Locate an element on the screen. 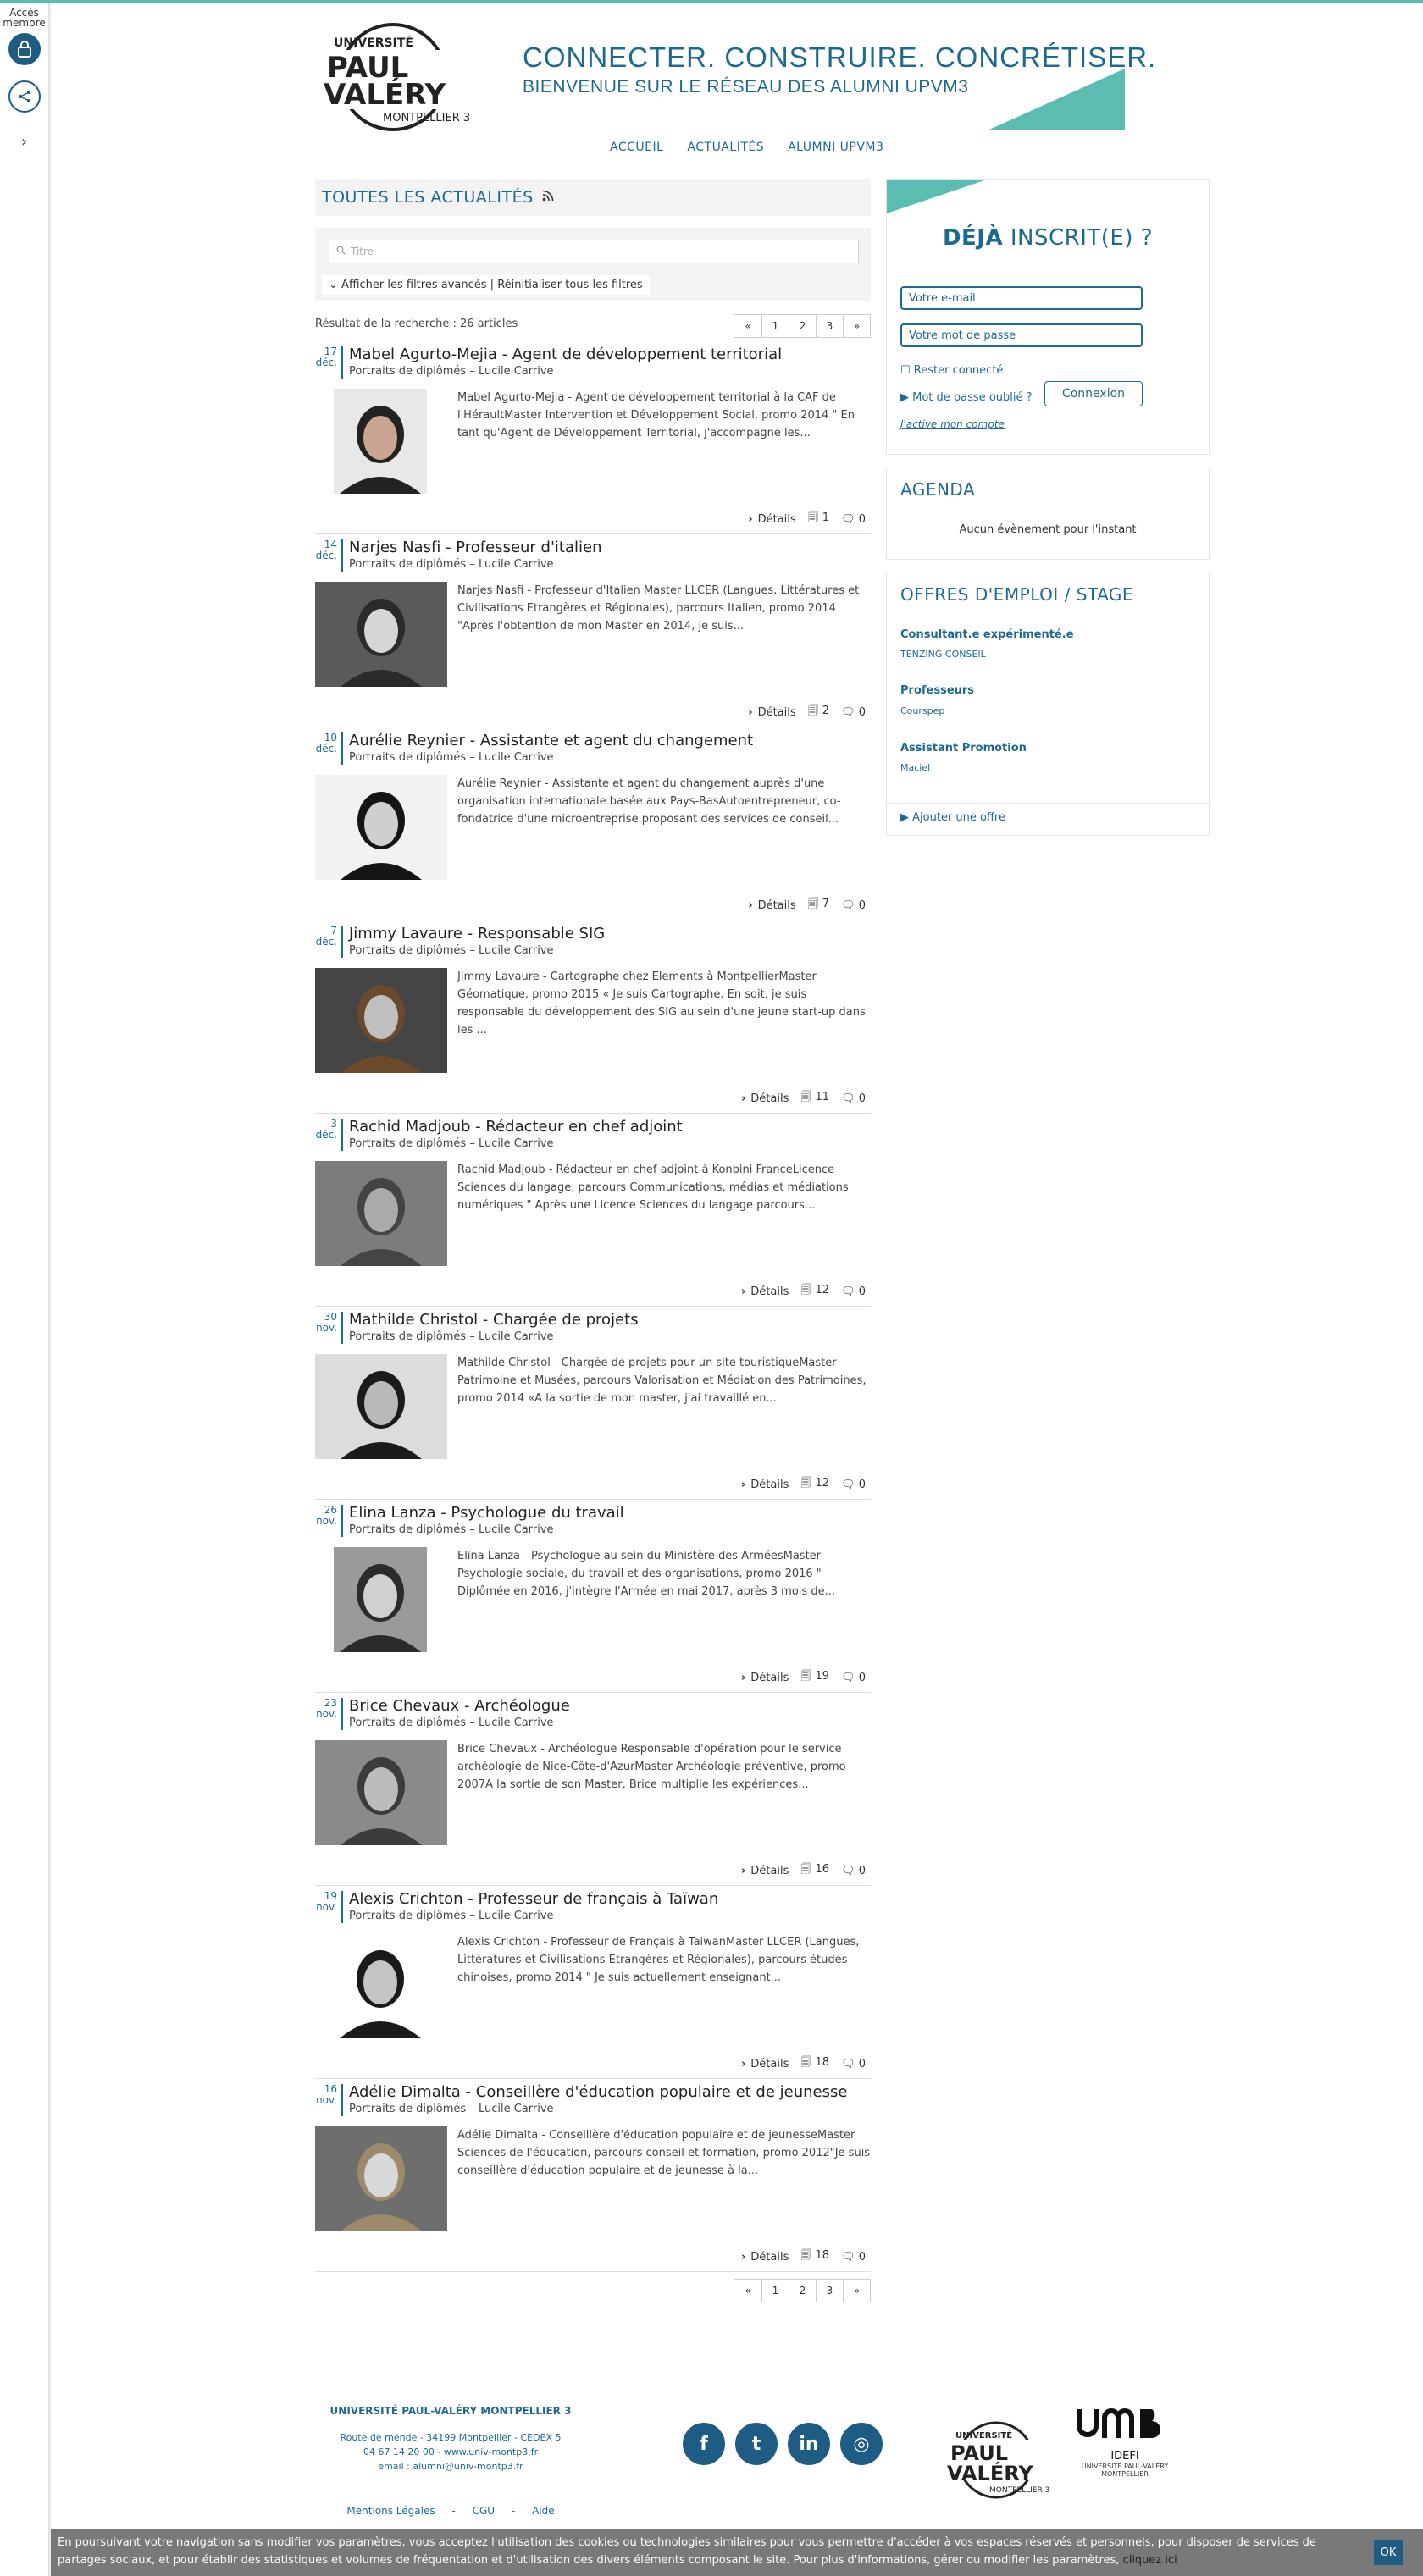 This screenshot has width=1423, height=2576. login-button: Connexion is located at coordinates (1093, 394).